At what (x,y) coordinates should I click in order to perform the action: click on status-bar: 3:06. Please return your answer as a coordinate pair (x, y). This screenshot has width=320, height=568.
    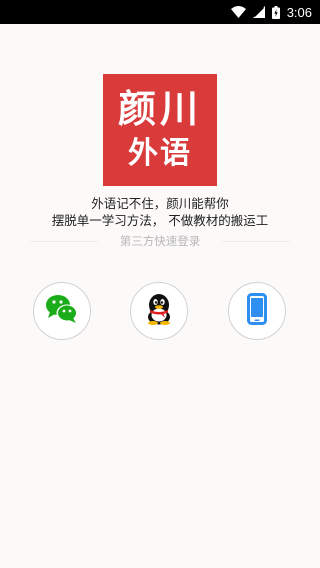
    Looking at the image, I should click on (160, 12).